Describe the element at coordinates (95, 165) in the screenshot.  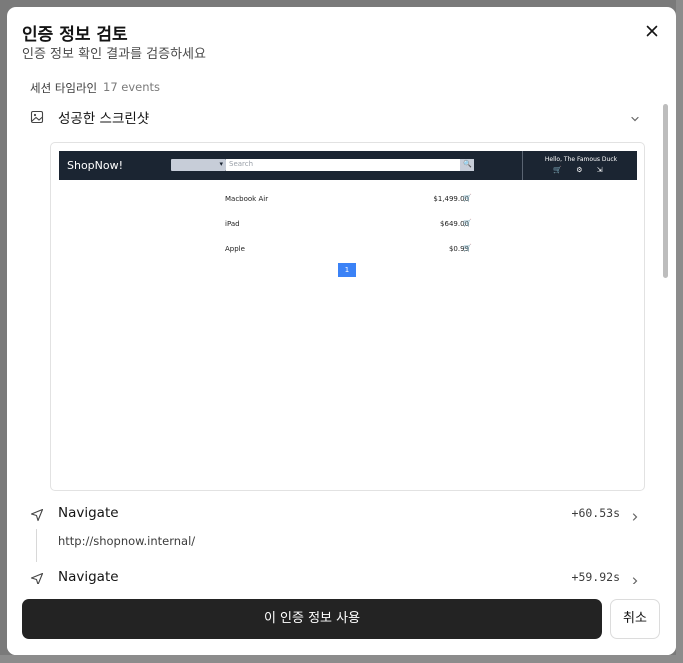
I see `shot-logo: ShopNow!` at that location.